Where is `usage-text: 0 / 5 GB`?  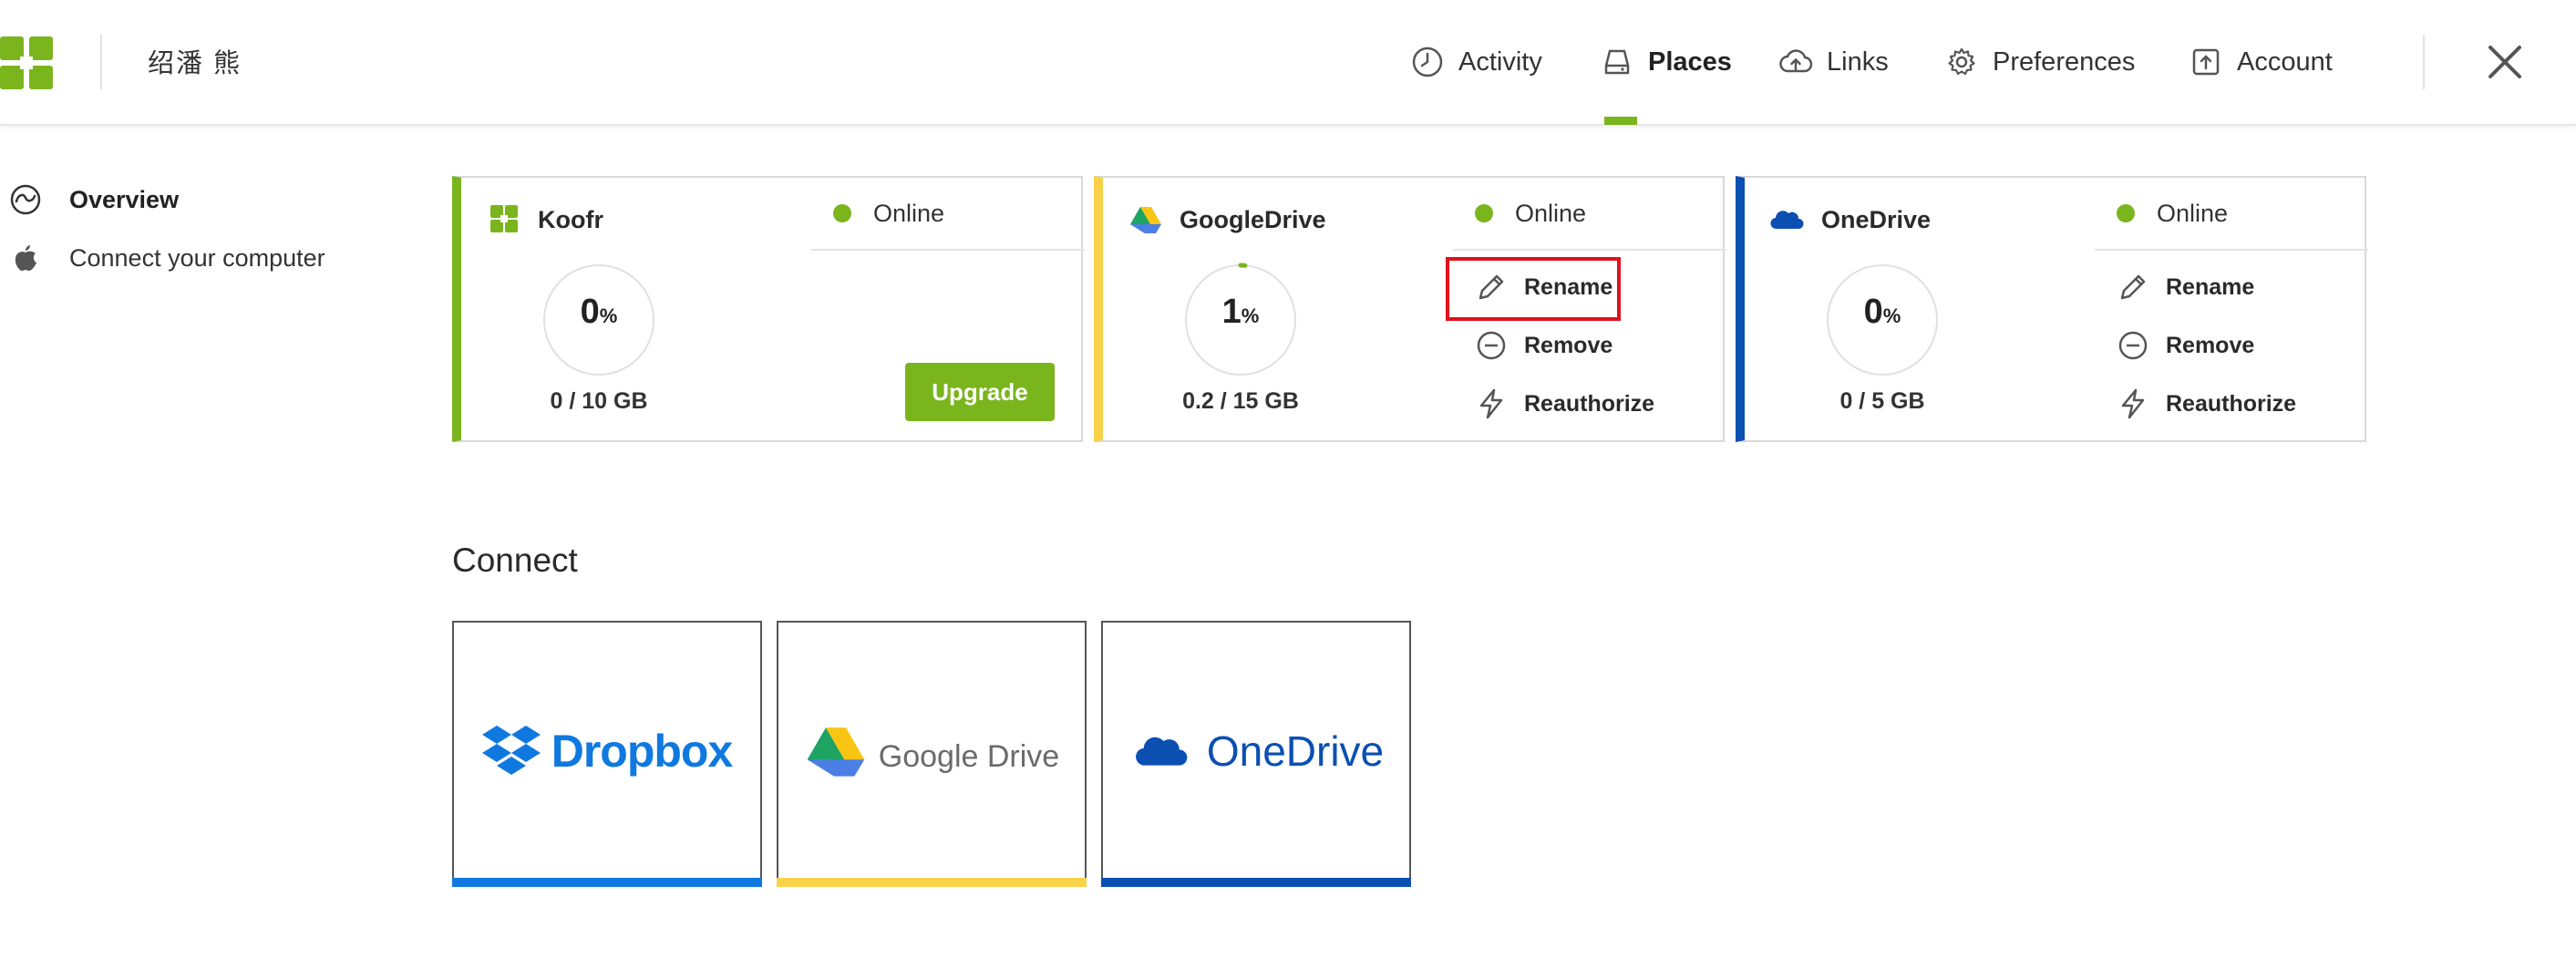 usage-text: 0 / 5 GB is located at coordinates (1882, 401).